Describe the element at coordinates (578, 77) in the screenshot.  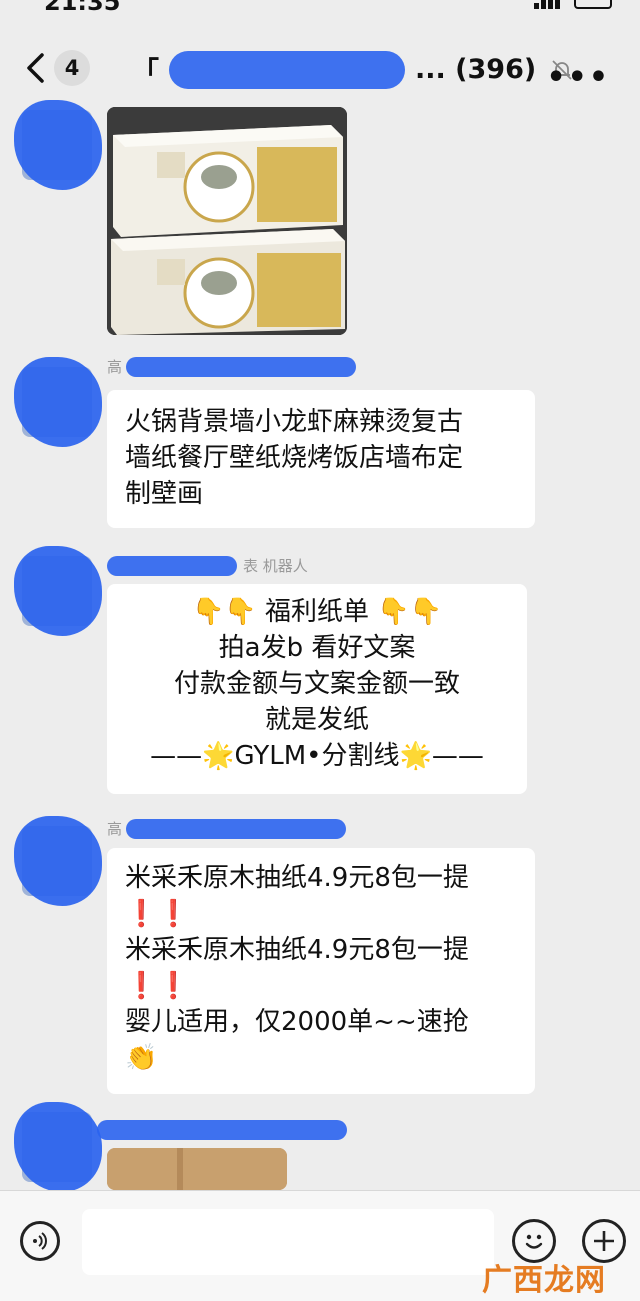
I see `more-options-icon: •••` at that location.